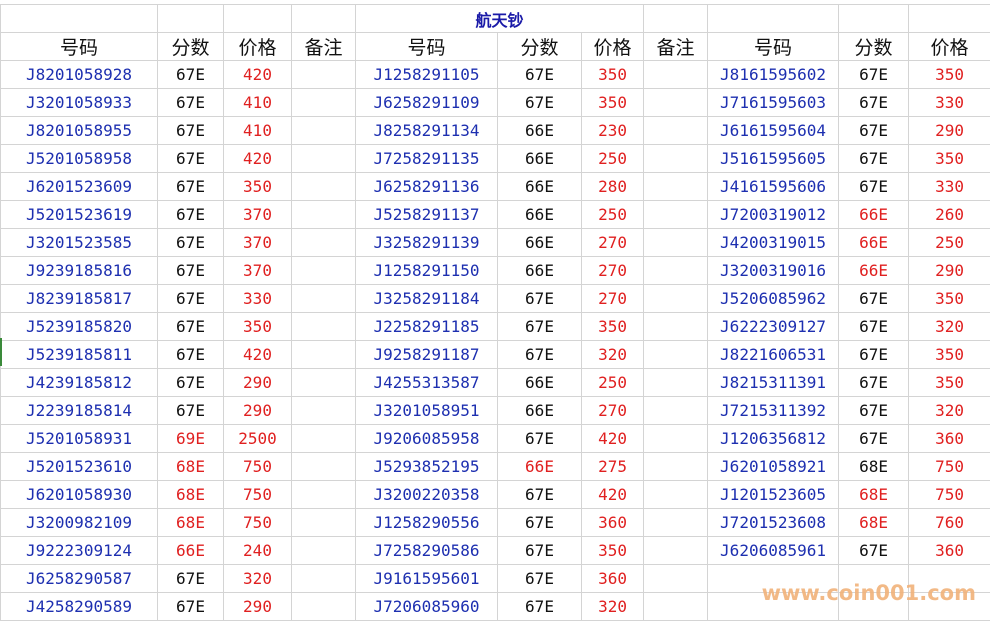  Describe the element at coordinates (773, 187) in the screenshot. I see `serial-number-cell: J4161595606` at that location.